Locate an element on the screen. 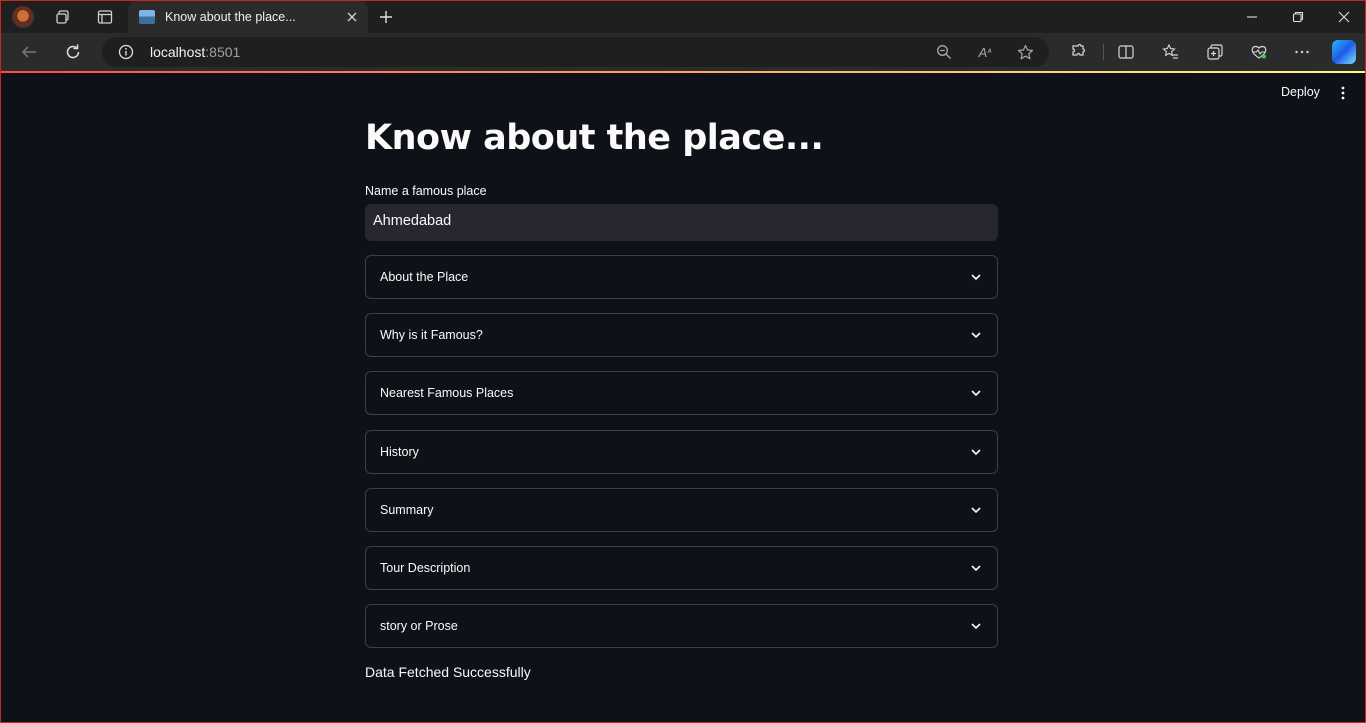 The width and height of the screenshot is (1366, 723). expander-label: Why is it Famous? is located at coordinates (431, 335).